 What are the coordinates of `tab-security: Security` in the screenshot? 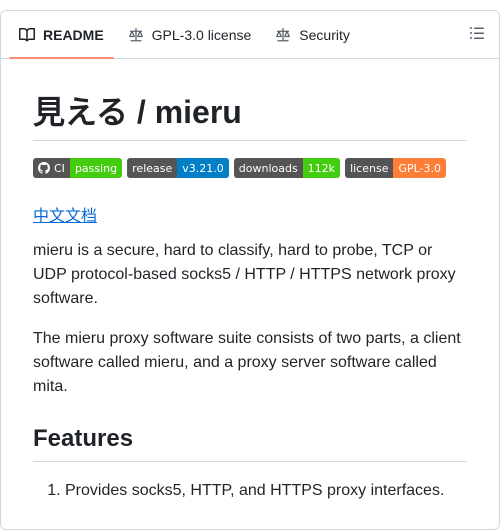 It's located at (312, 34).